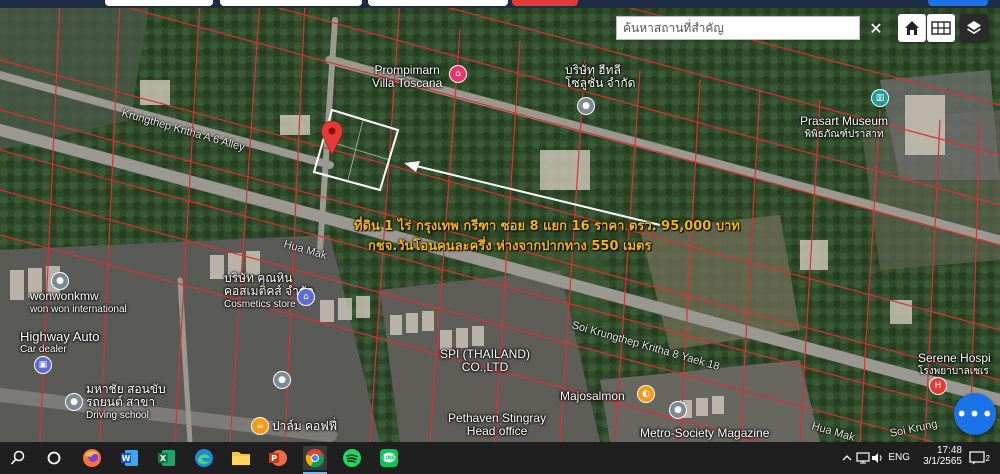 This screenshot has height=474, width=1000. I want to click on edge-icon, so click(204, 458).